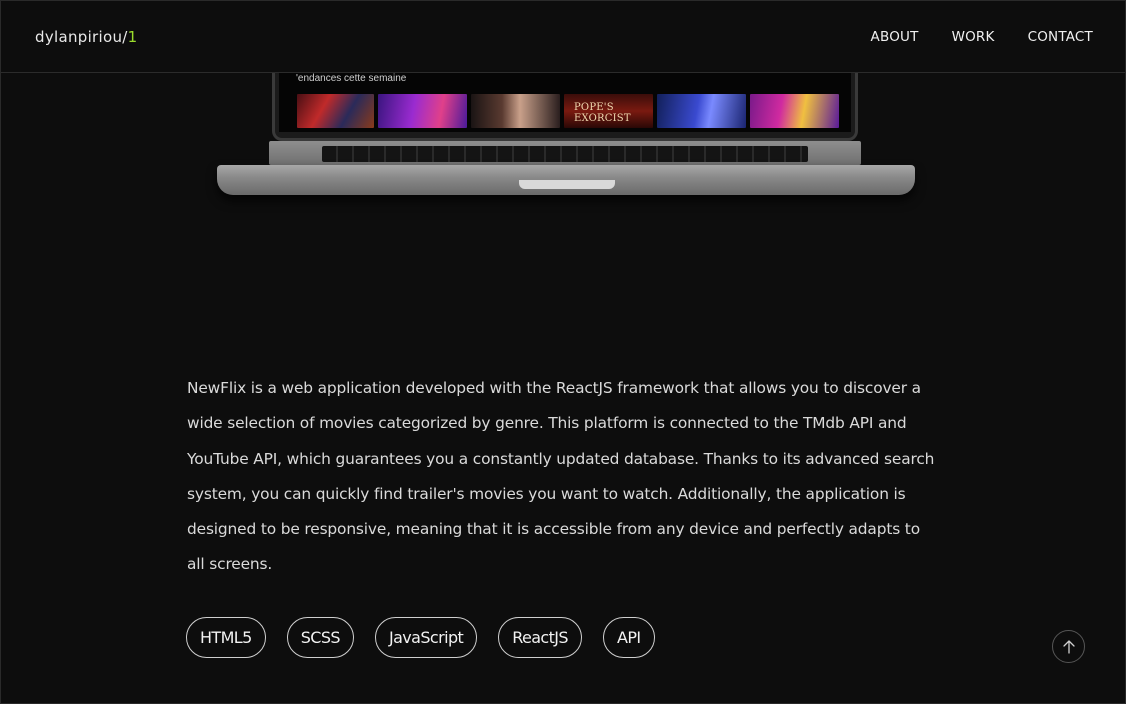 The image size is (1126, 704). What do you see at coordinates (1060, 37) in the screenshot?
I see `nav-contact-link: CONTACT` at bounding box center [1060, 37].